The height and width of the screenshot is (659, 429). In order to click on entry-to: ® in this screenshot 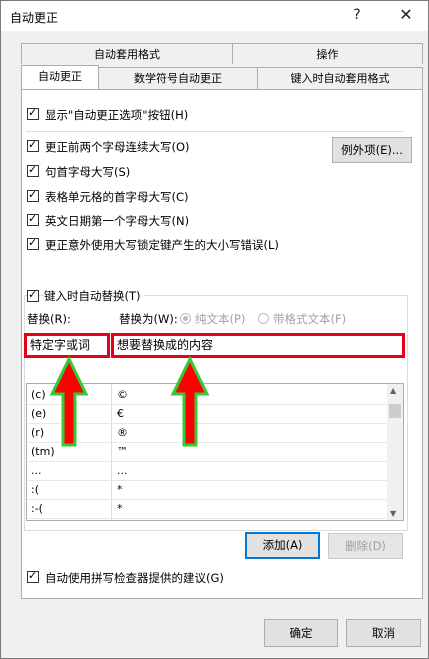, I will do `click(122, 432)`.